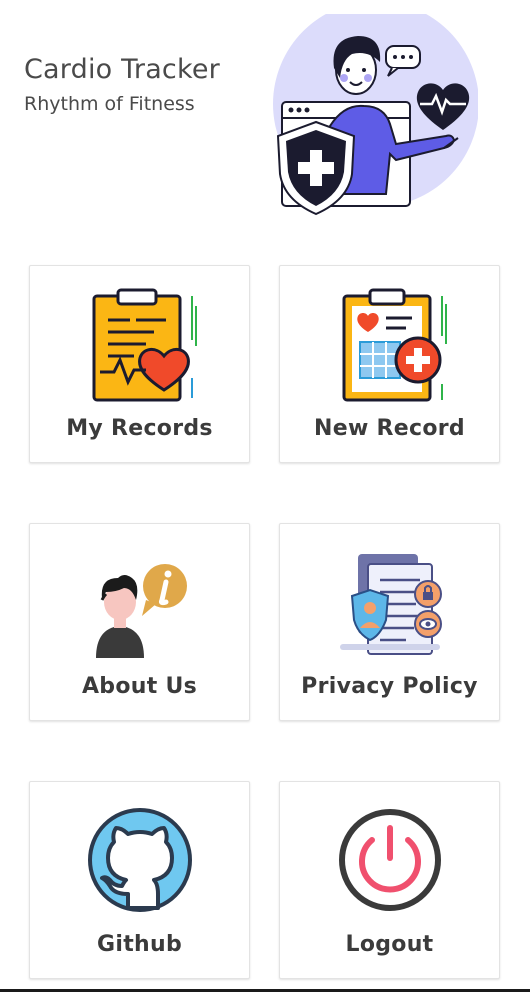 The image size is (530, 992). I want to click on github-card: Github, so click(139, 880).